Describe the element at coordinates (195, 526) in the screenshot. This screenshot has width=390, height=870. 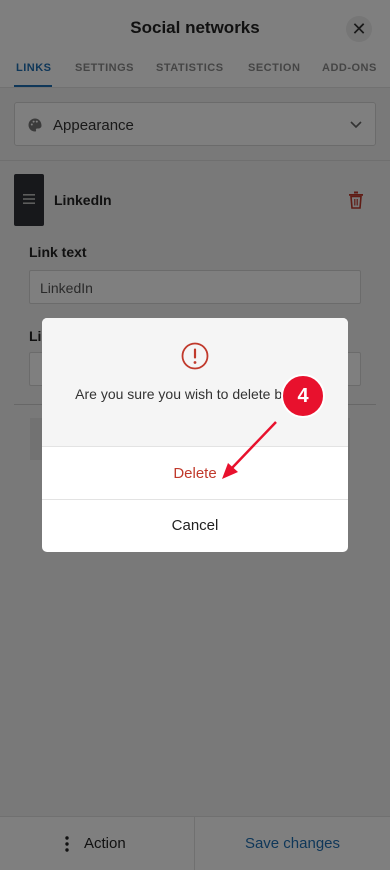
I see `cancel-button: Cancel` at that location.